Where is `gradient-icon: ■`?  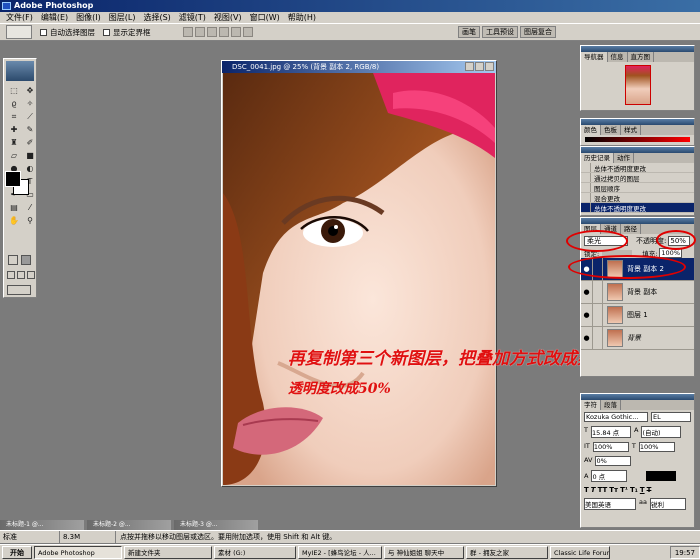
gradient-icon: ■ is located at coordinates (30, 155).